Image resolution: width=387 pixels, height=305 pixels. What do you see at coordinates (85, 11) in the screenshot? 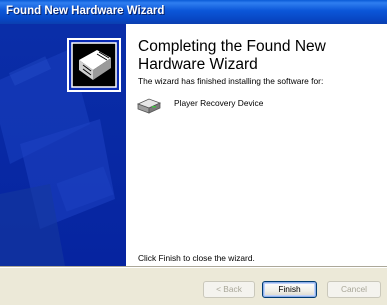
I see `window-title: Found New Hardware Wizard` at bounding box center [85, 11].